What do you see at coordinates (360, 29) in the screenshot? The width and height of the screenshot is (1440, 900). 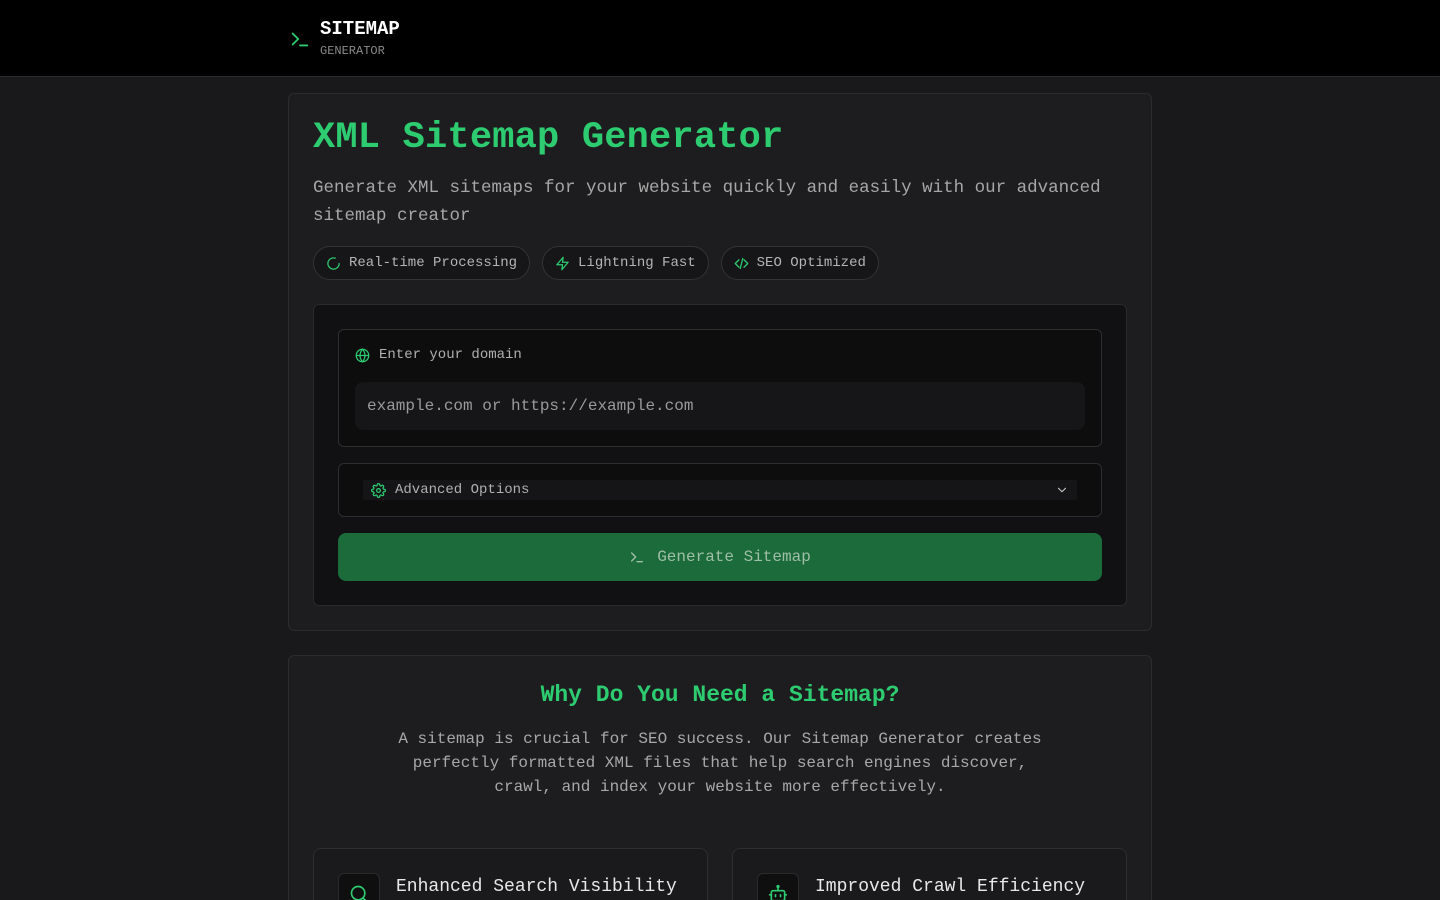 I see `brand-title: SITEMAP` at bounding box center [360, 29].